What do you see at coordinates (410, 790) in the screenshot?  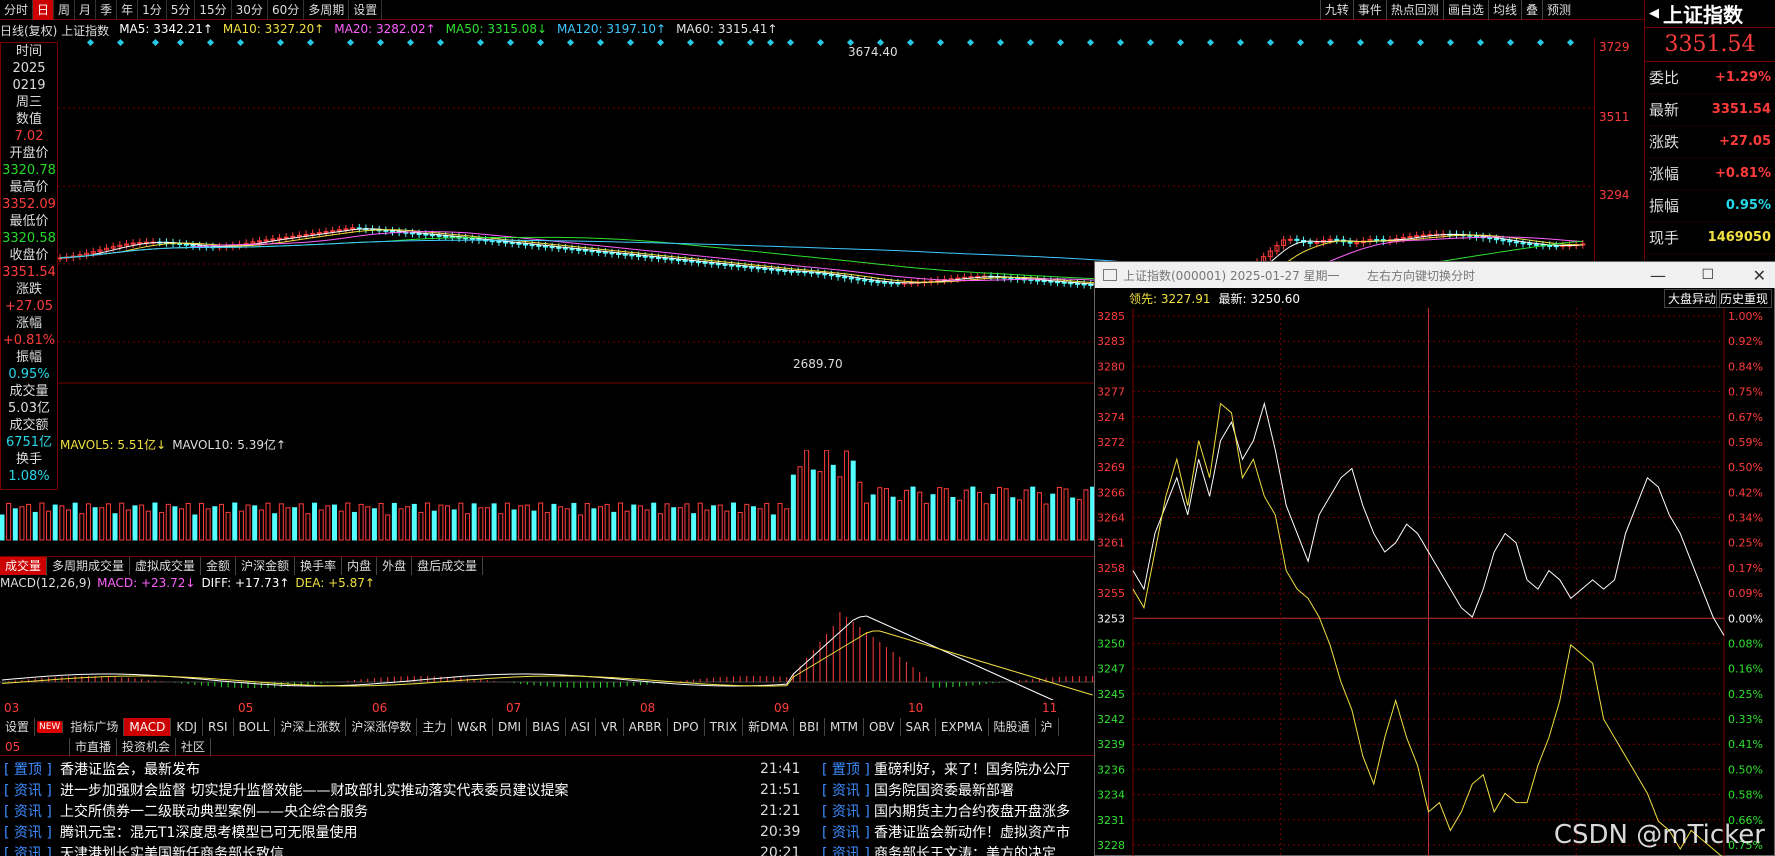 I see `news-title: 进一步加强财会监督 切实提升监督效能——财政部扎实推动落实代表委员建议提案` at bounding box center [410, 790].